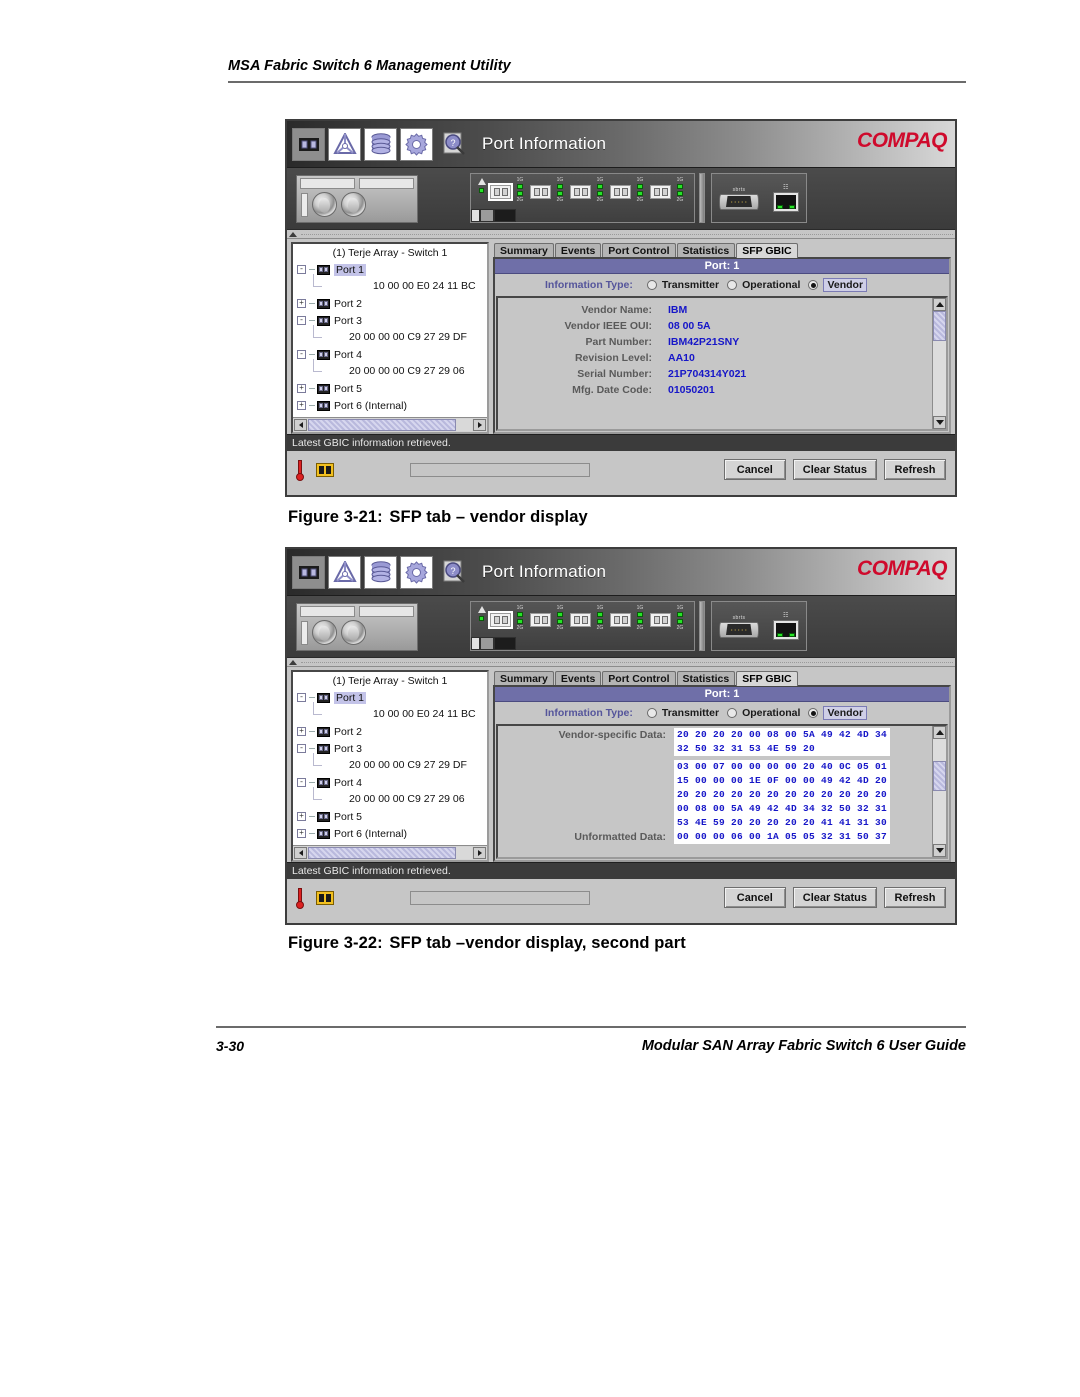 The height and width of the screenshot is (1397, 1080). Describe the element at coordinates (589, 285) in the screenshot. I see `information-type-label: Information Type:` at that location.